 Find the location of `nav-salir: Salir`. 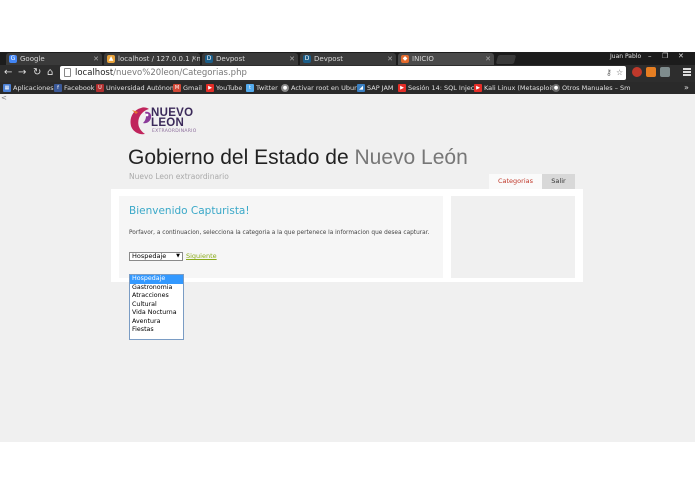

nav-salir: Salir is located at coordinates (558, 181).